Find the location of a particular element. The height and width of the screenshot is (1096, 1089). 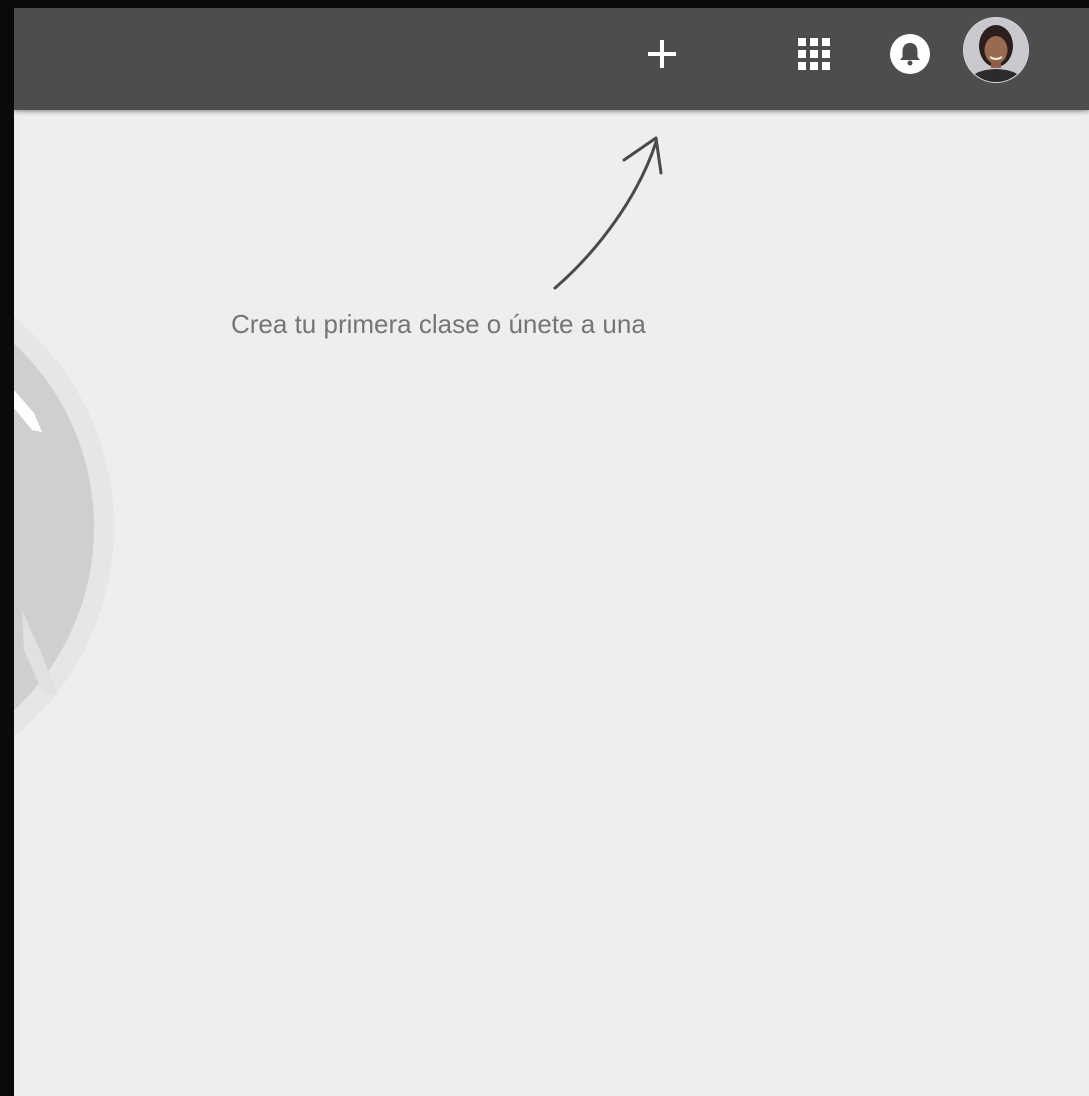

apps-button is located at coordinates (814, 54).